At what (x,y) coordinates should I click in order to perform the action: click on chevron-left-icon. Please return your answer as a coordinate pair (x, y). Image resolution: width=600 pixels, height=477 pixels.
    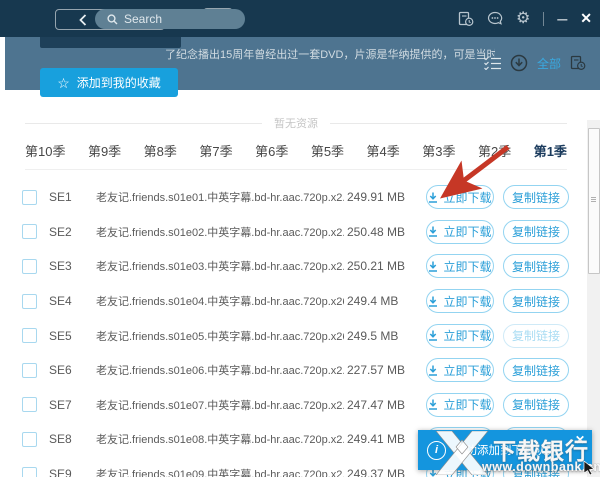
    Looking at the image, I should click on (82, 19).